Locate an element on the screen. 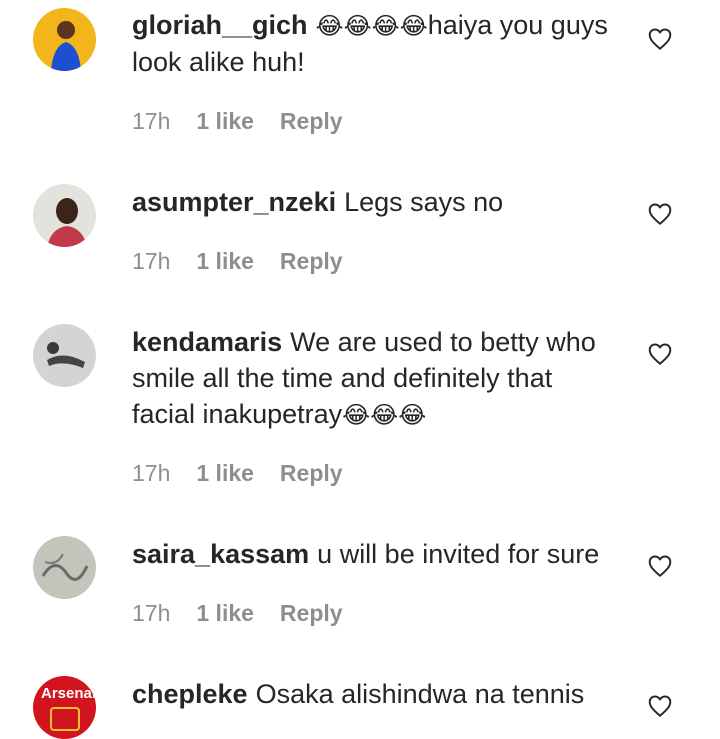 The image size is (720, 739). comment-text: chepleke Osaka alishindwa na tennis is located at coordinates (372, 694).